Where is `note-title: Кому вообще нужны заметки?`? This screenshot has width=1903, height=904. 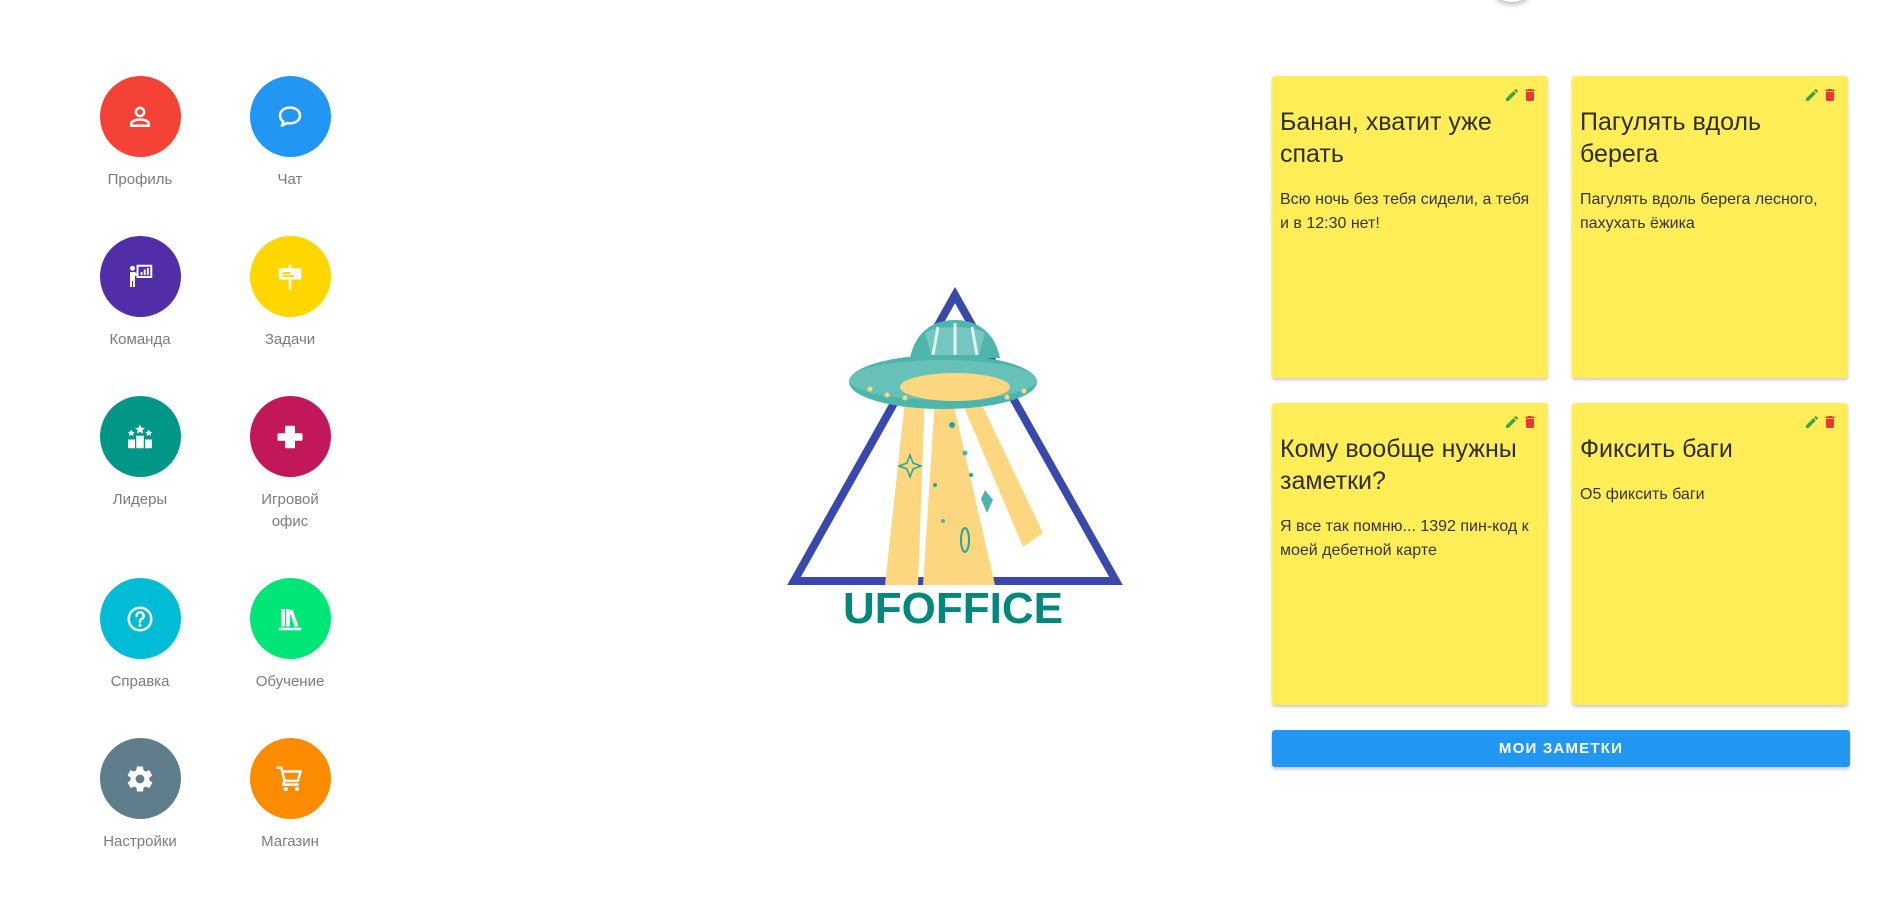 note-title: Кому вообще нужны заметки? is located at coordinates (1398, 465).